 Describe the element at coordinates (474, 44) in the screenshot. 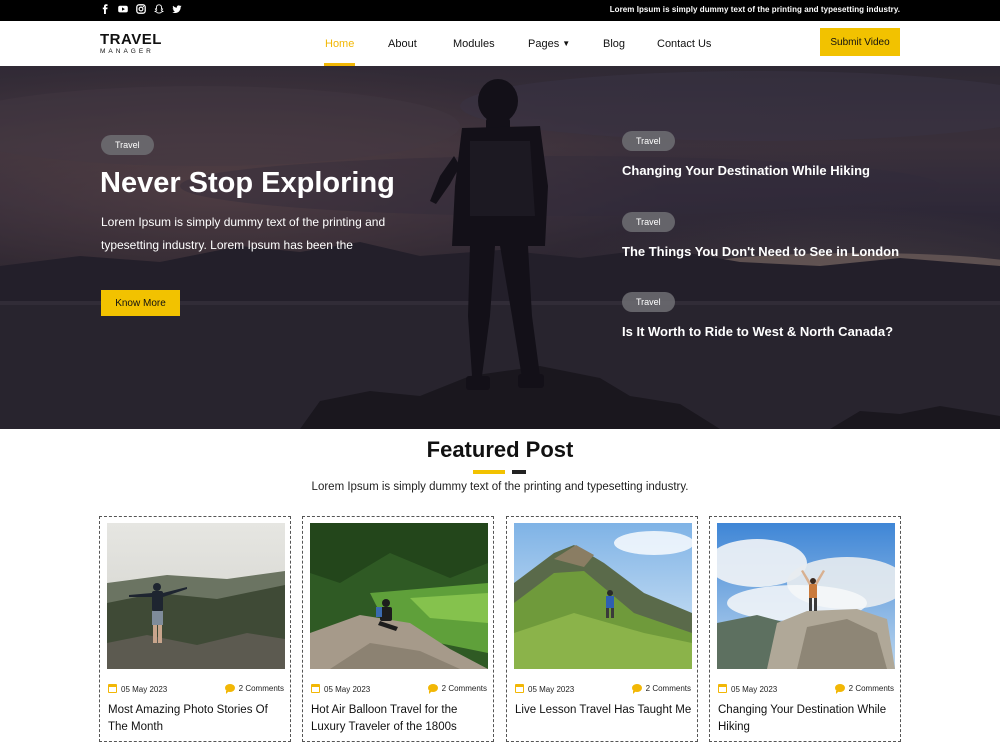

I see `nav-item-modules: Modules` at that location.